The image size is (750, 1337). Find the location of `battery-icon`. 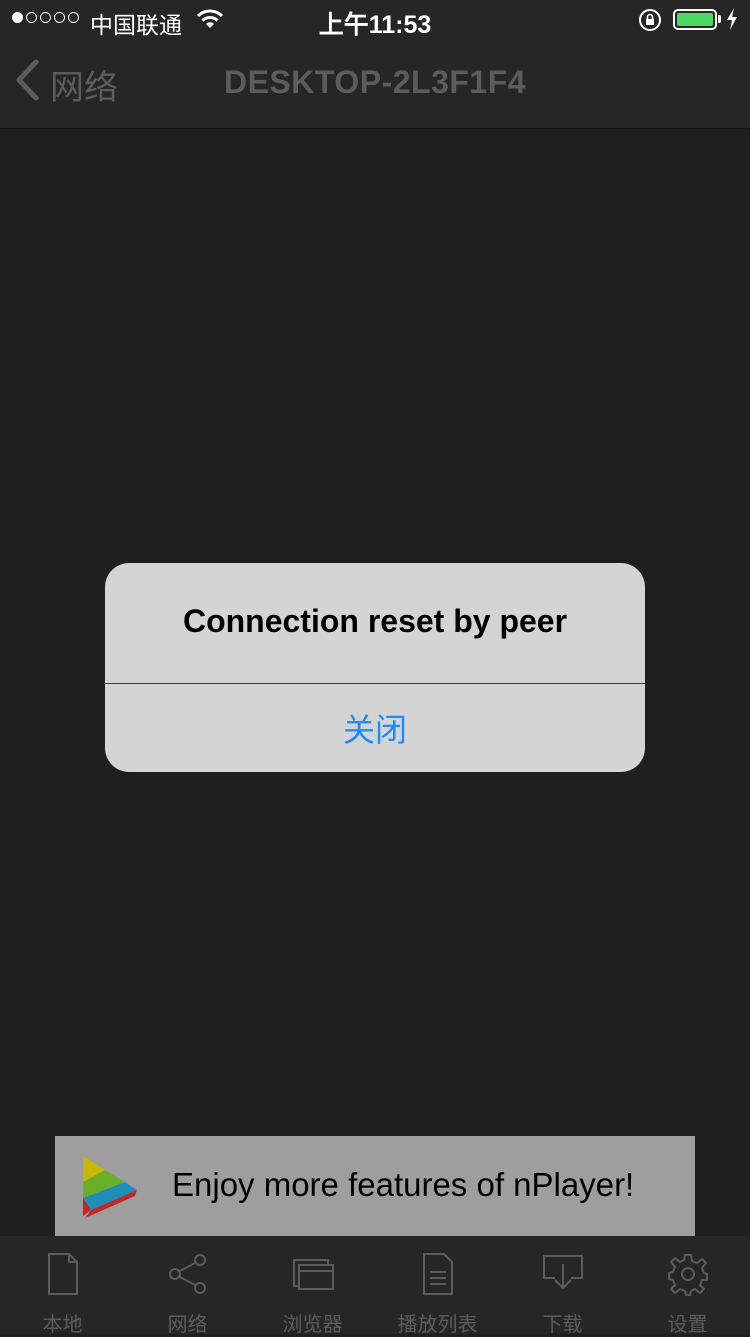

battery-icon is located at coordinates (695, 19).